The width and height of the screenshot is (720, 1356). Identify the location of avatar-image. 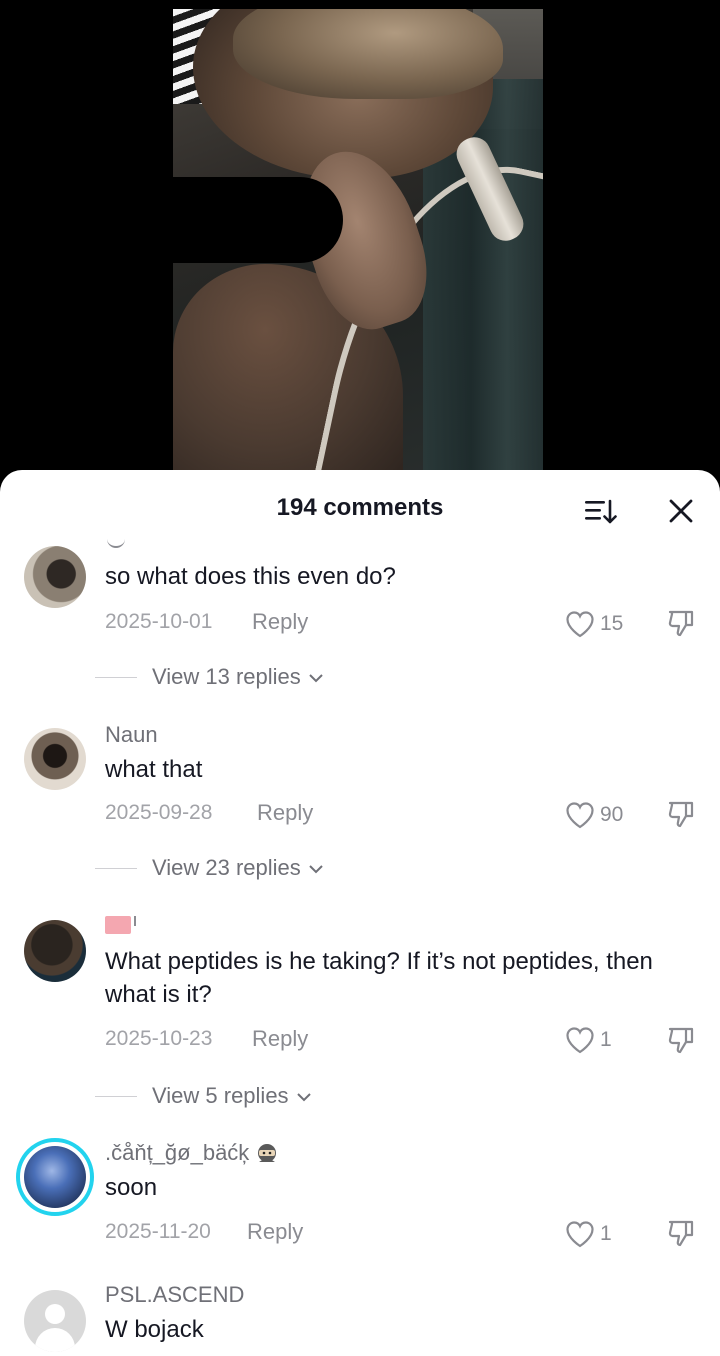
(55, 1177).